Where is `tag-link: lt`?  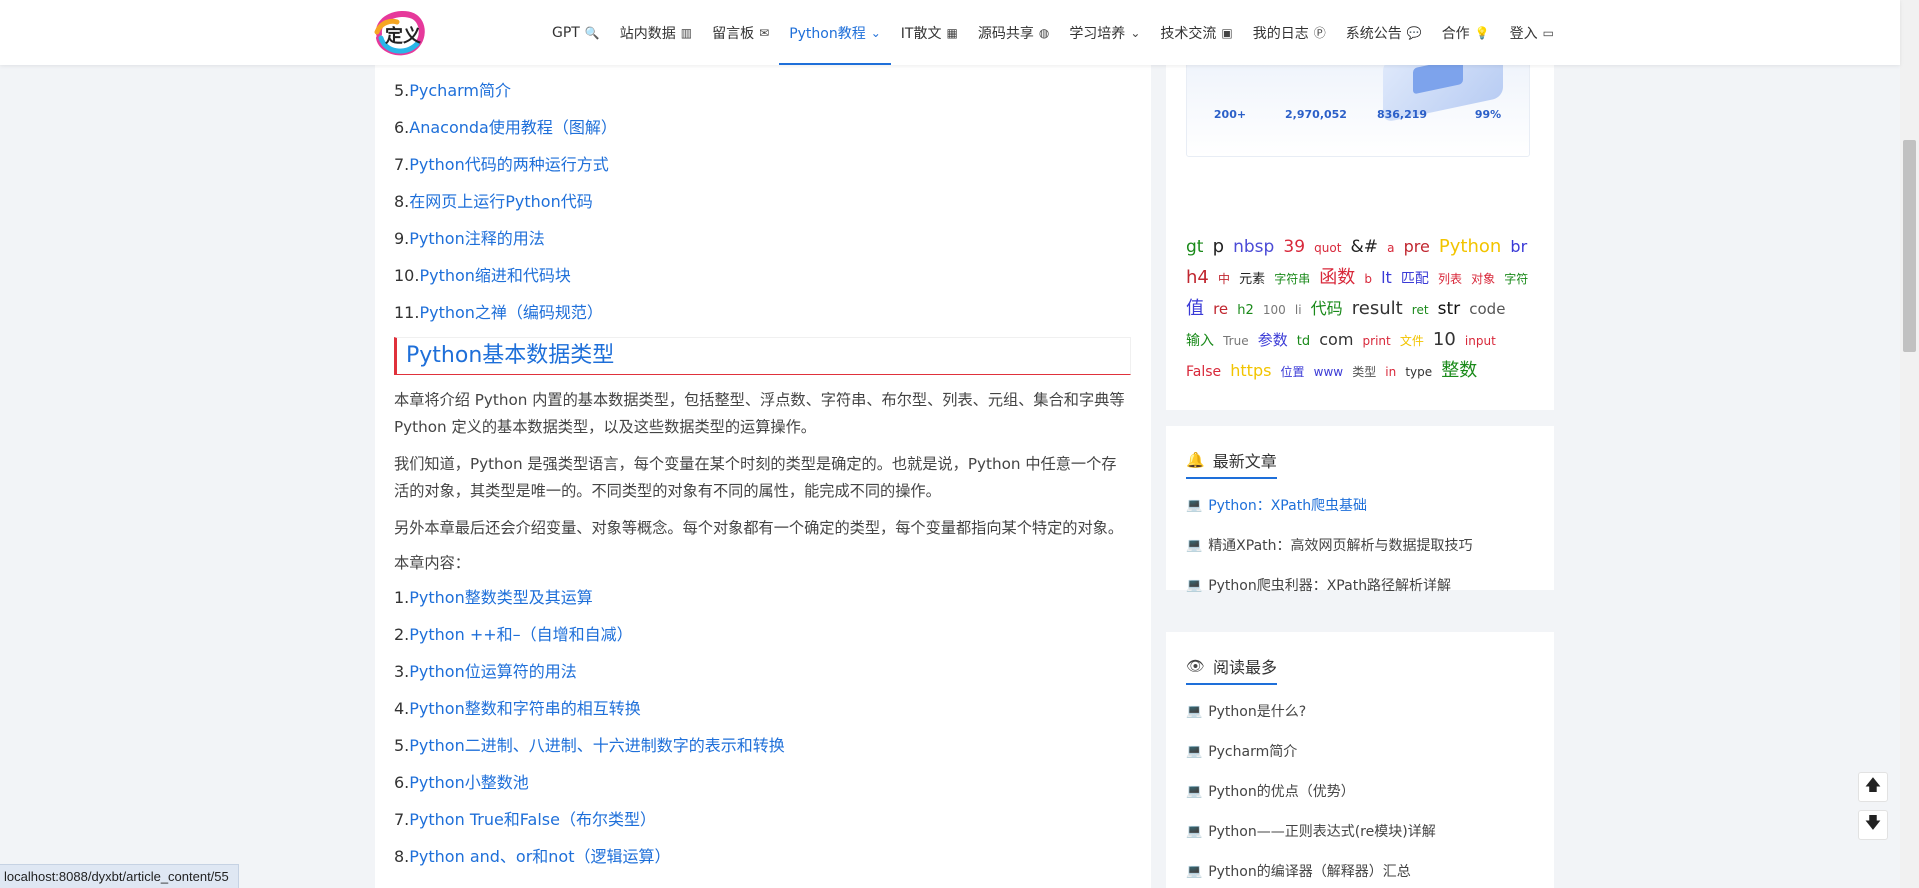
tag-link: lt is located at coordinates (1386, 277).